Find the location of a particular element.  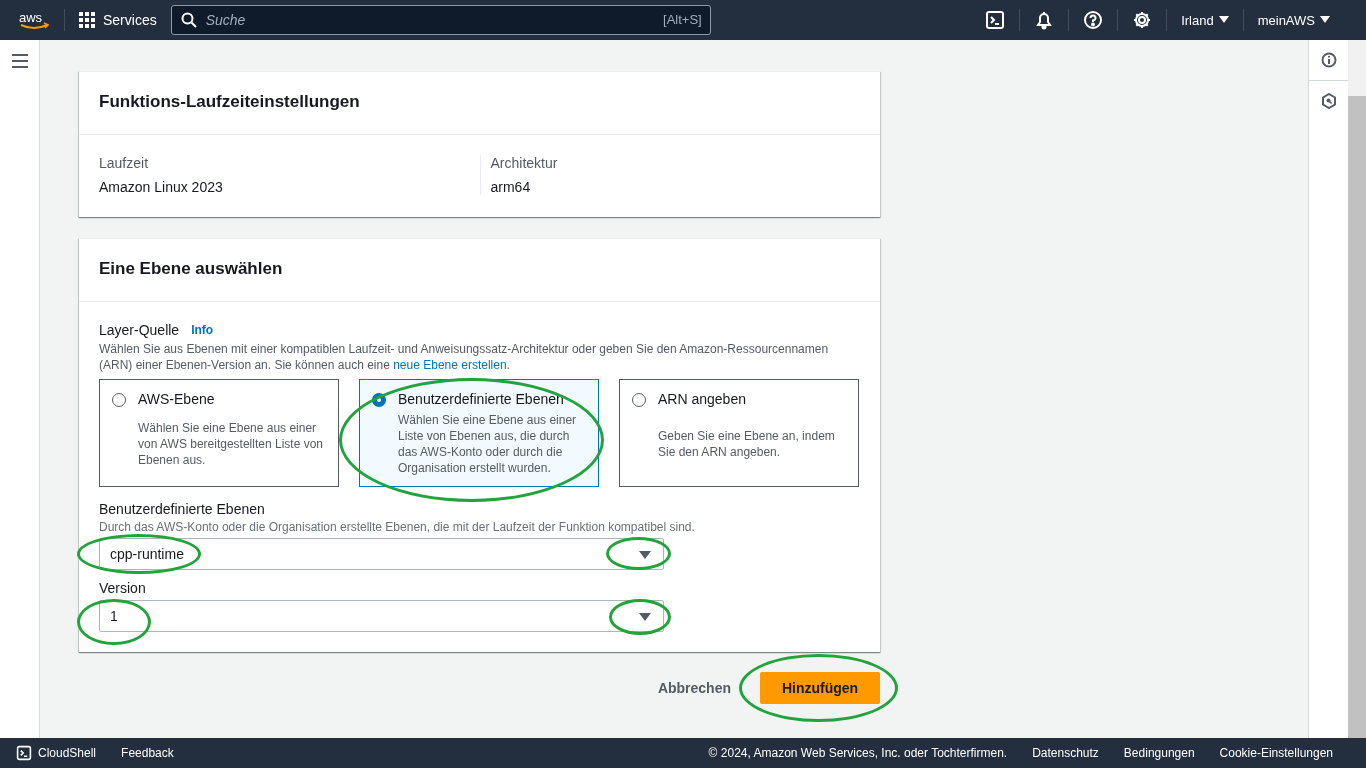

field-value: Amazon Linux 2023 is located at coordinates (161, 187).